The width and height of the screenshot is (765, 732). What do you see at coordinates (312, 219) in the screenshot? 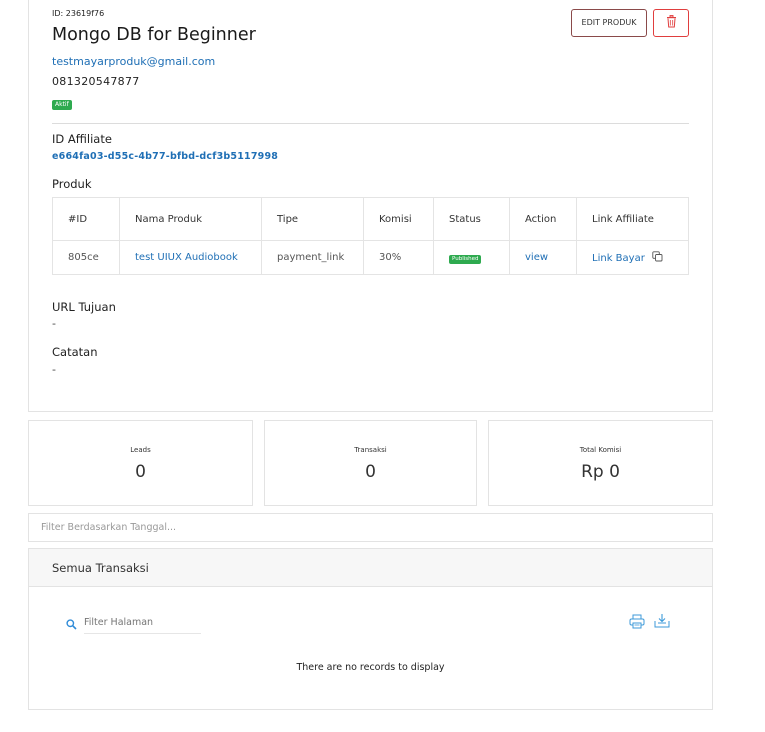
I see `col-type: Tipe` at bounding box center [312, 219].